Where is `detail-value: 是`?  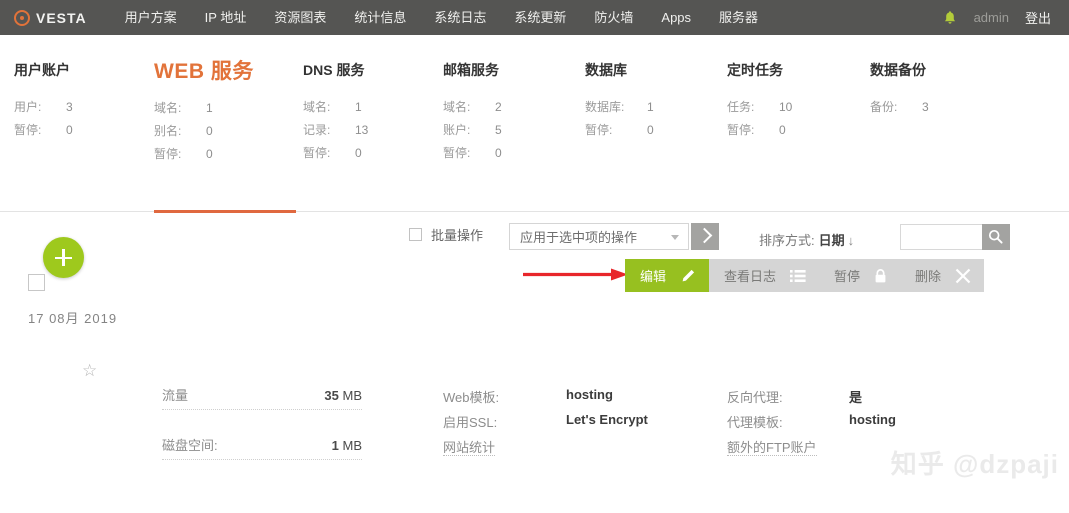 detail-value: 是 is located at coordinates (856, 397).